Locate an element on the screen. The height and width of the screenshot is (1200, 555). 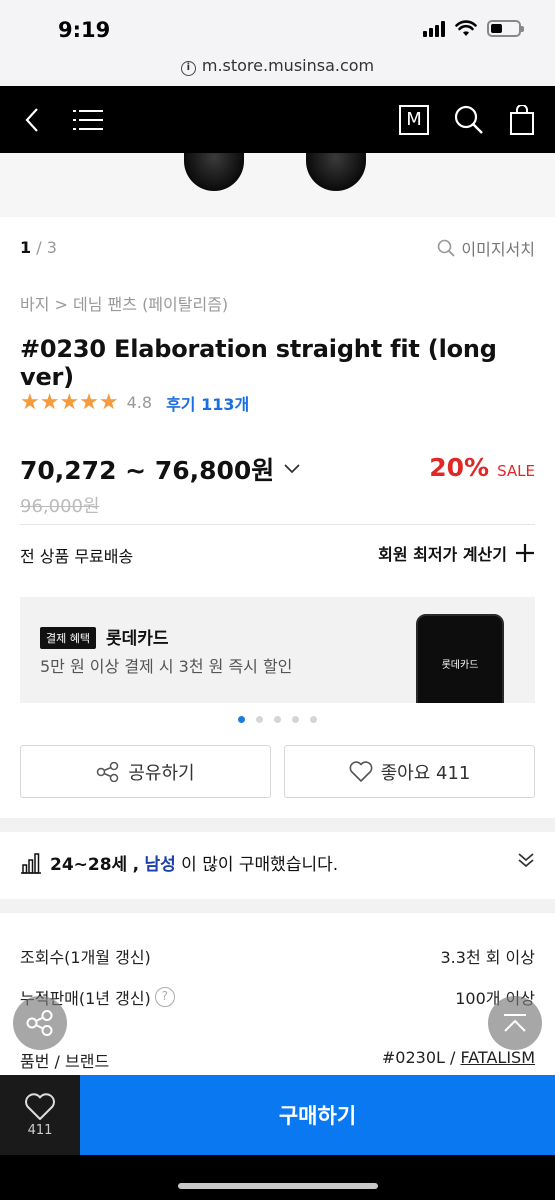
url-bar: i m.store.musinsa.com is located at coordinates (277, 71).